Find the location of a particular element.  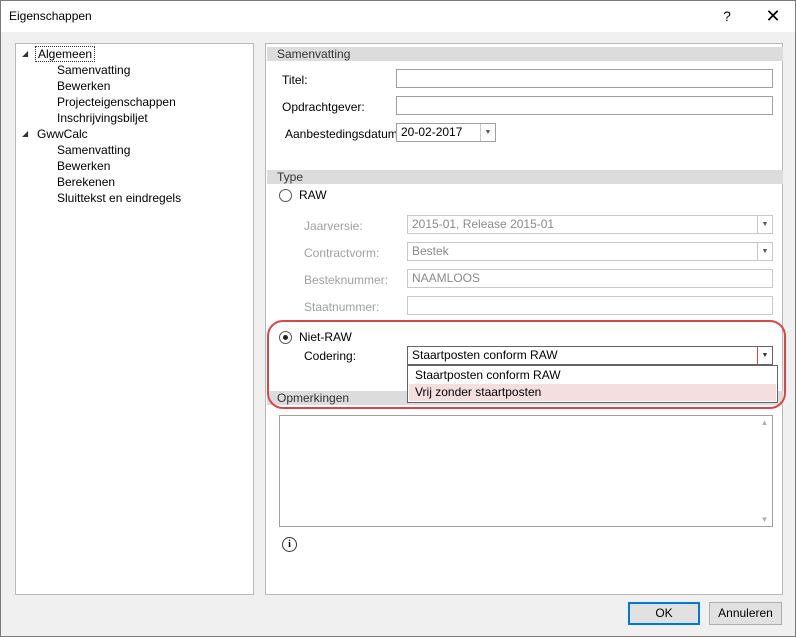

tender-date-label: Aanbestedingsdatum: is located at coordinates (343, 134).